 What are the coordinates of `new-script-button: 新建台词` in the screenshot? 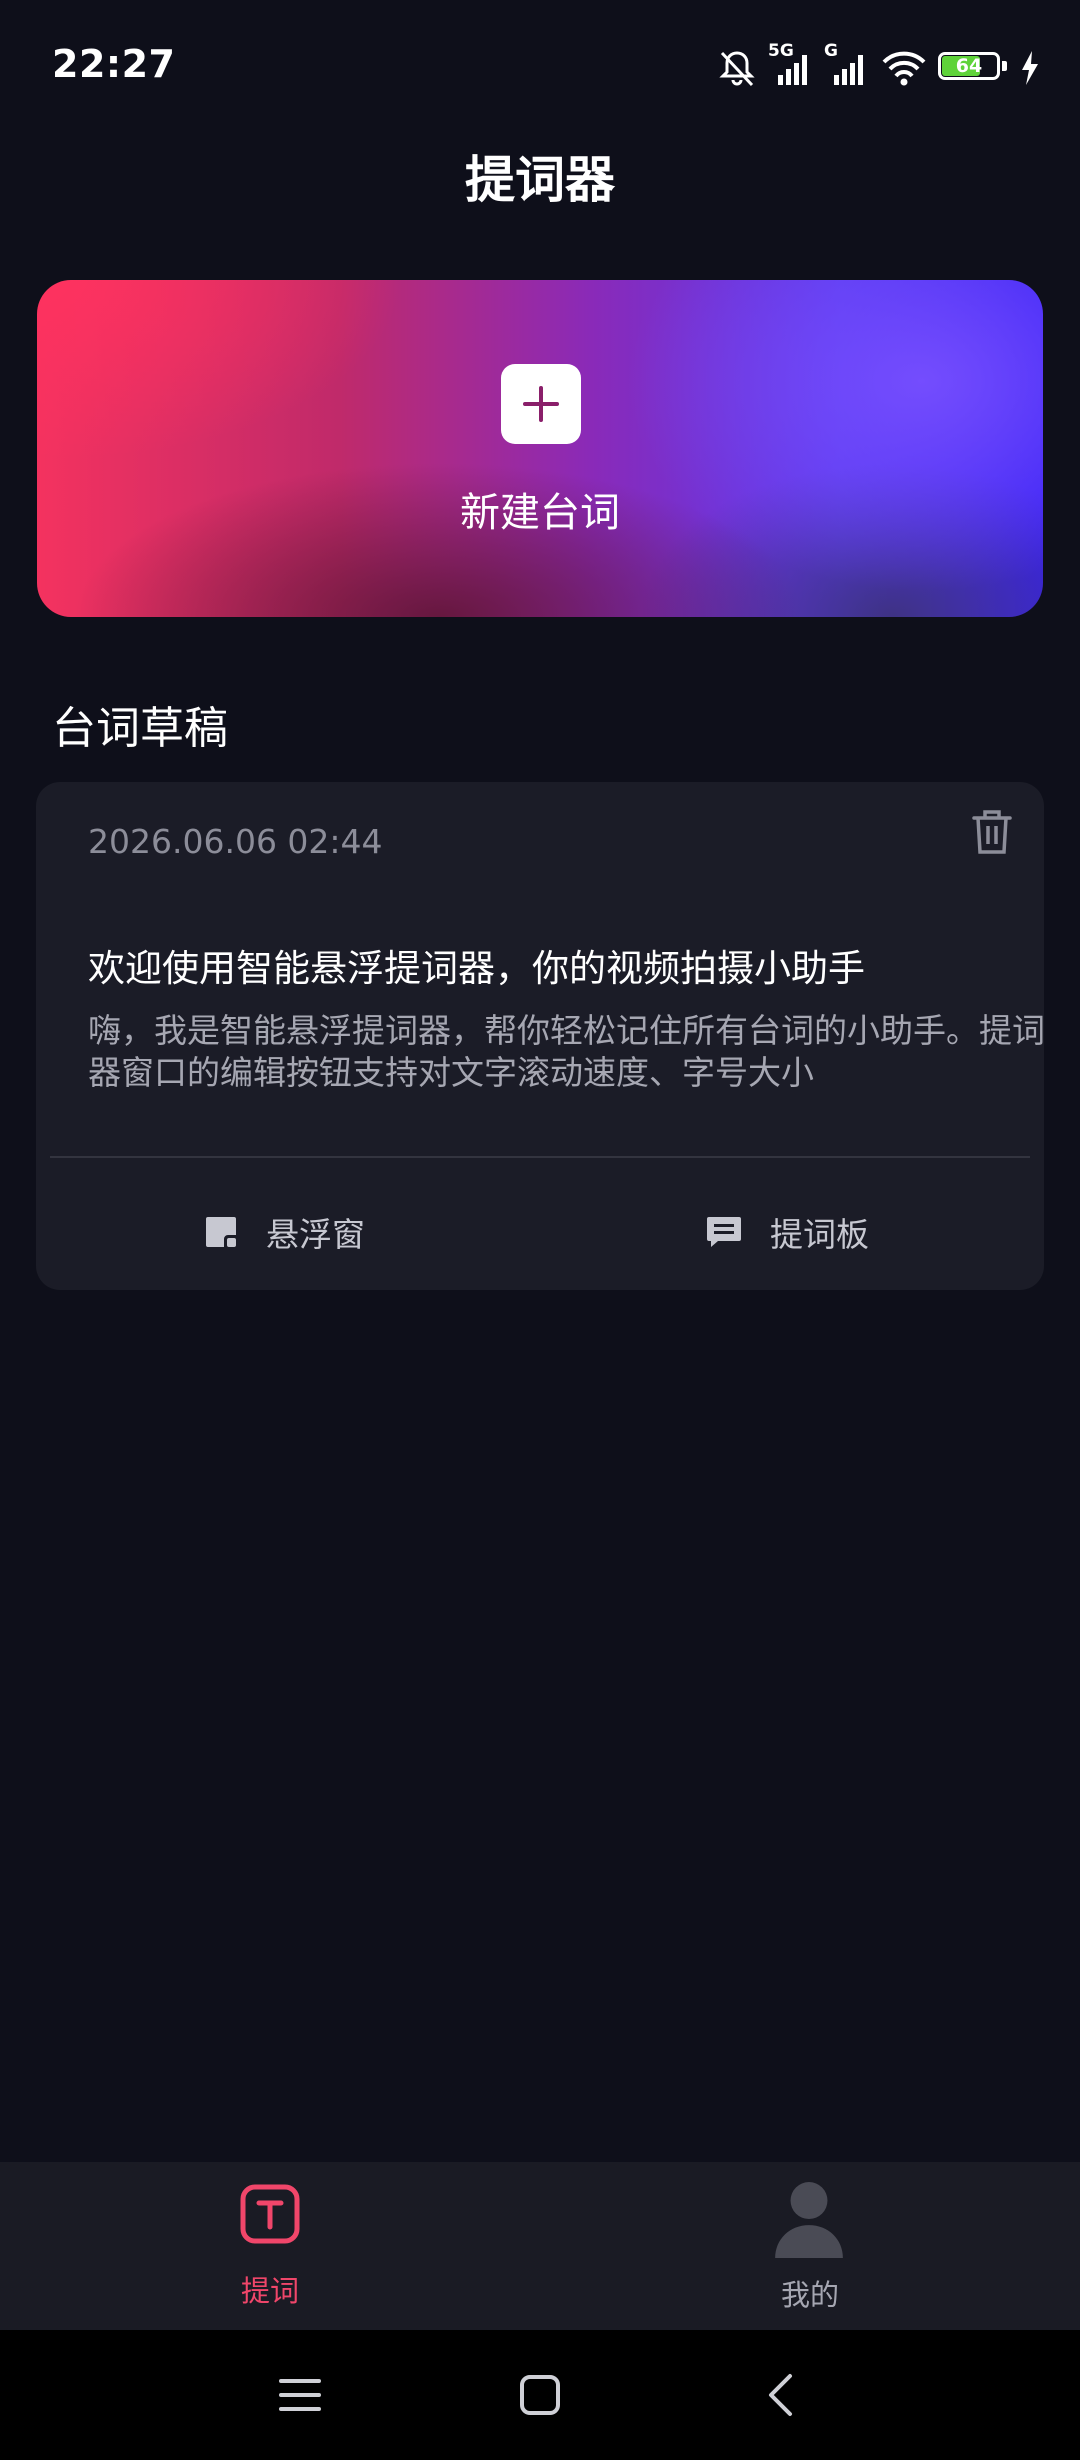 It's located at (540, 448).